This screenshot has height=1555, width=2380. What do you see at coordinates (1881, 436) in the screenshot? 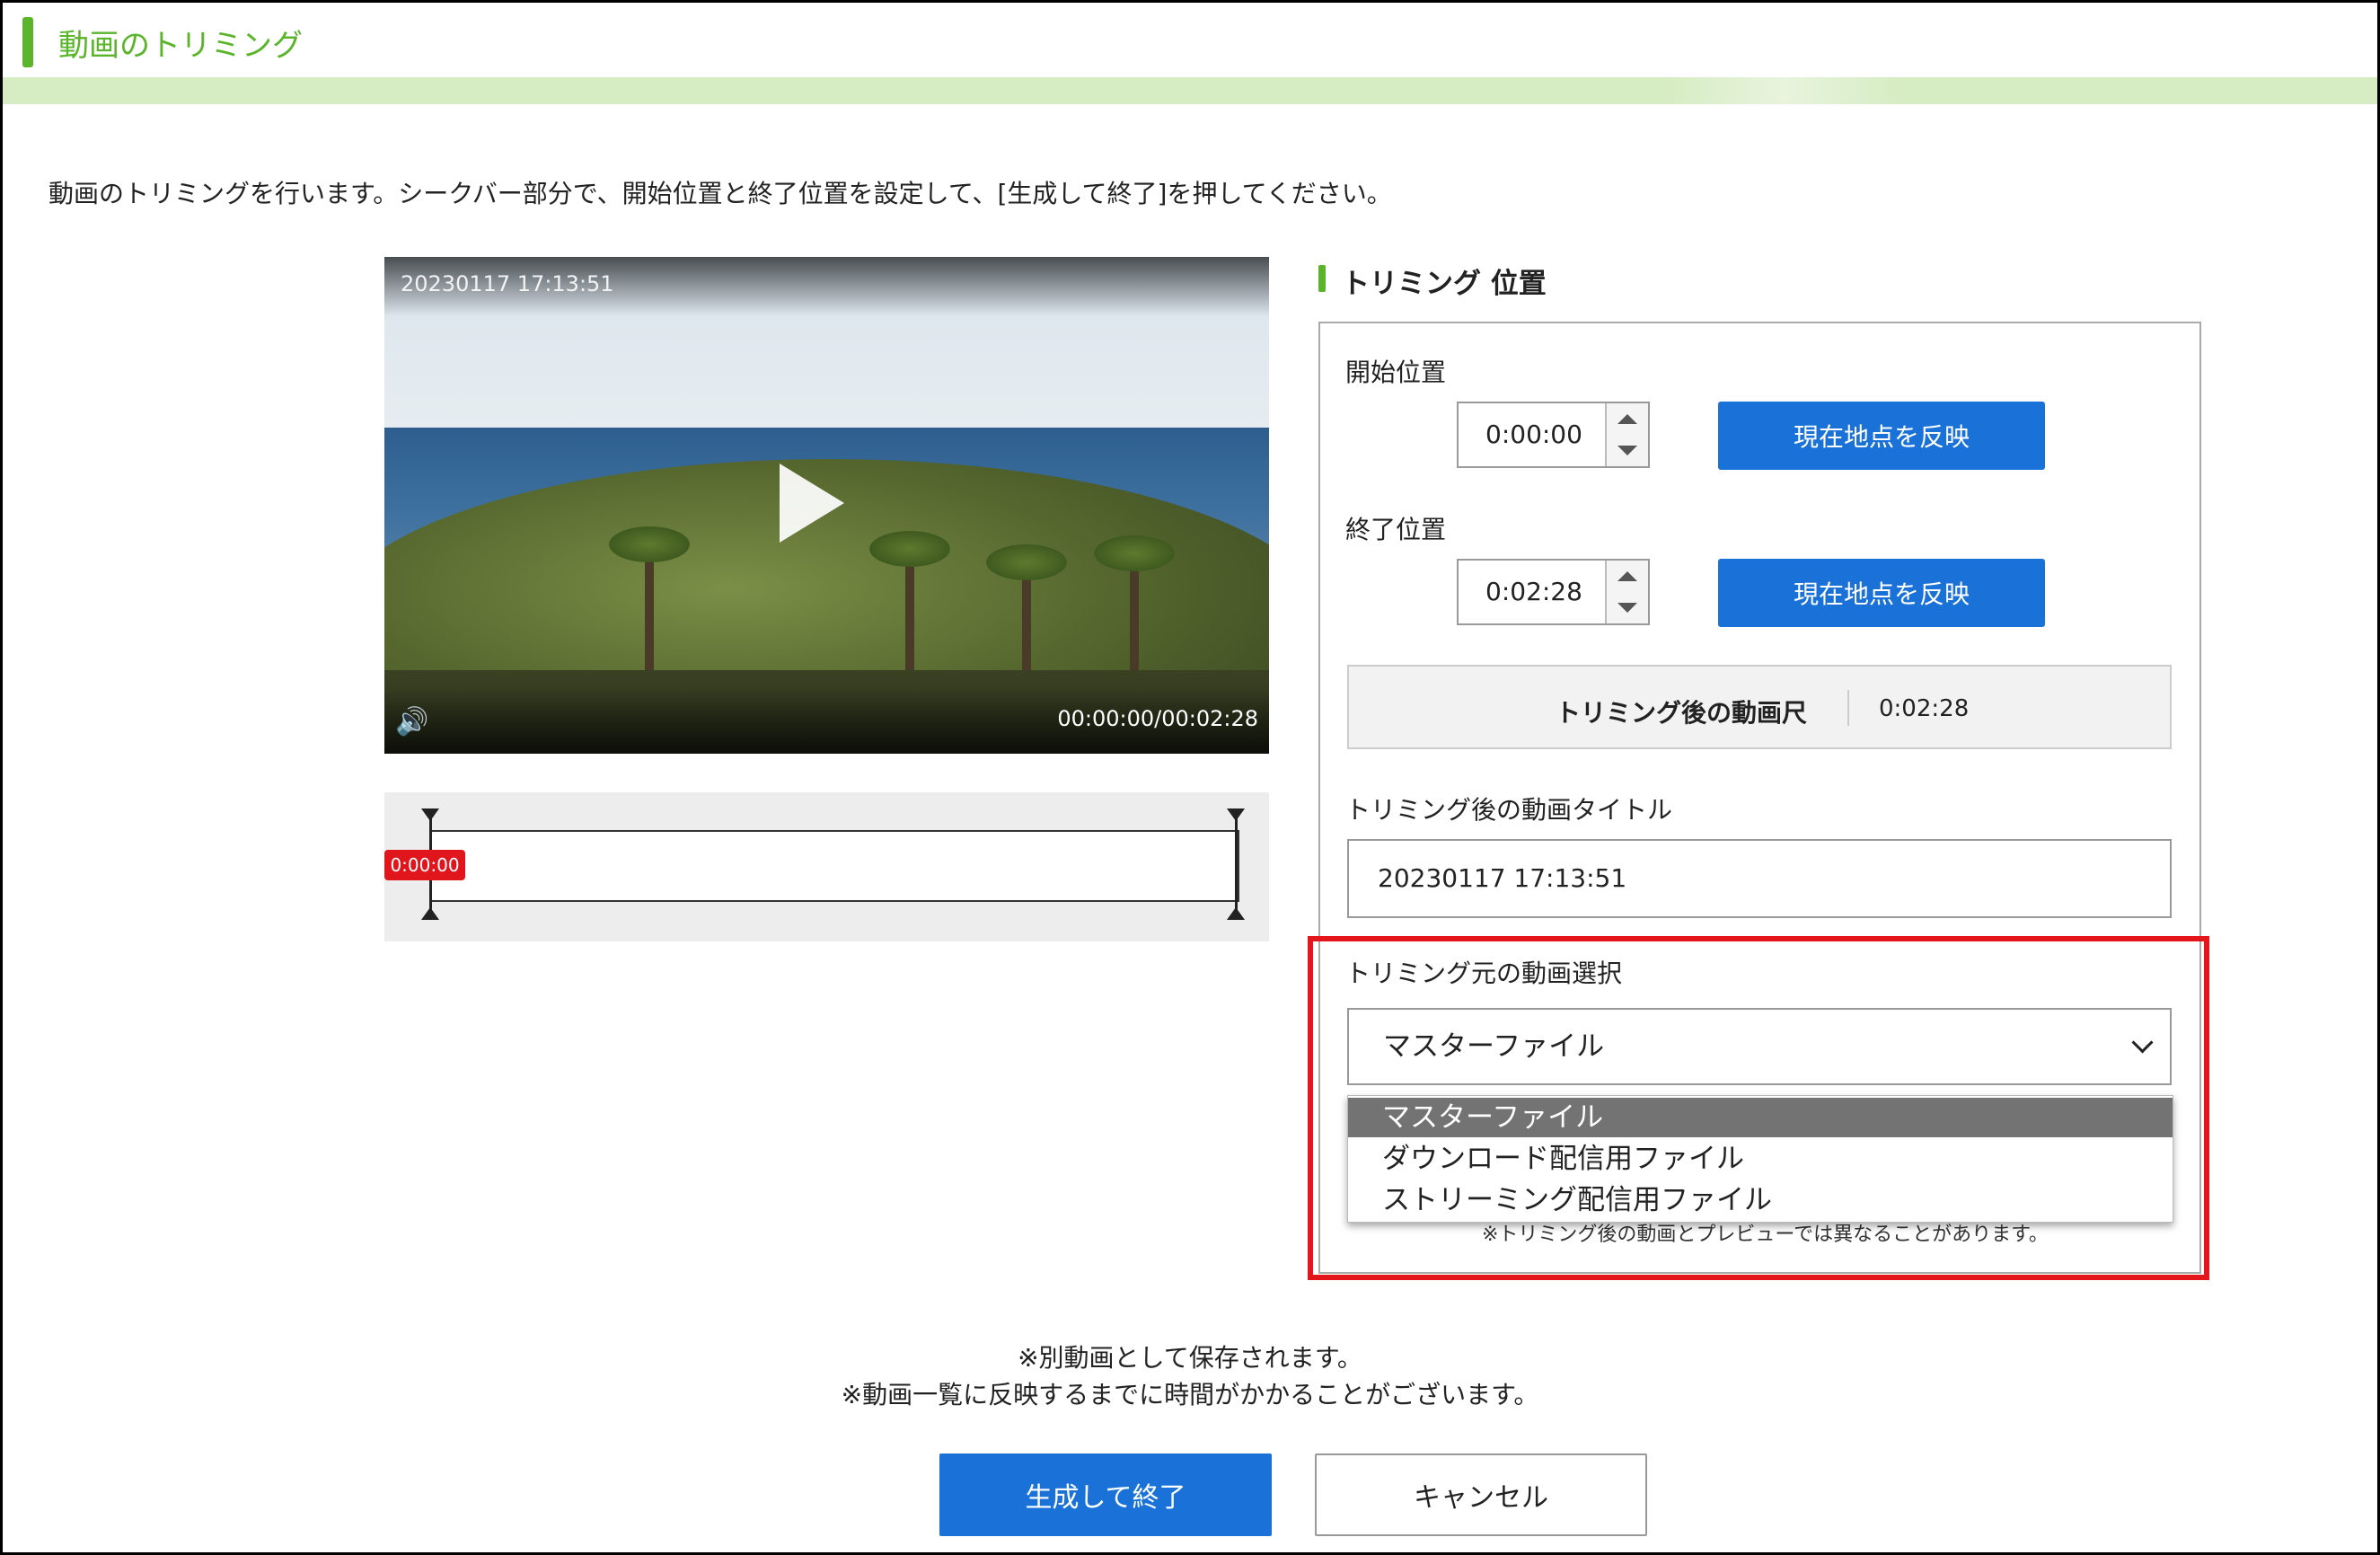
I see `reflect-start-button: 現在地点を反映` at bounding box center [1881, 436].